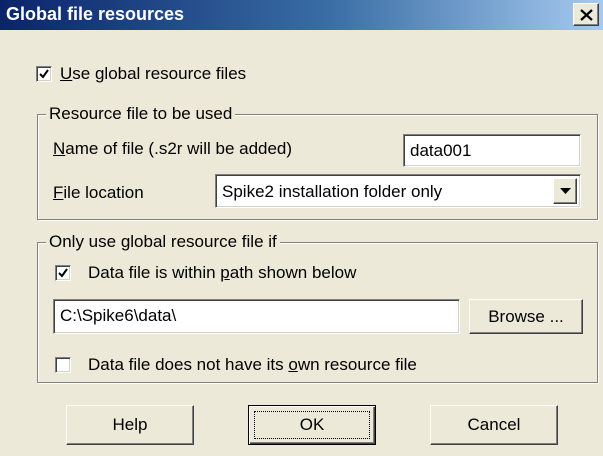 The height and width of the screenshot is (456, 603). Describe the element at coordinates (95, 14) in the screenshot. I see `window-title: Global file resources` at that location.